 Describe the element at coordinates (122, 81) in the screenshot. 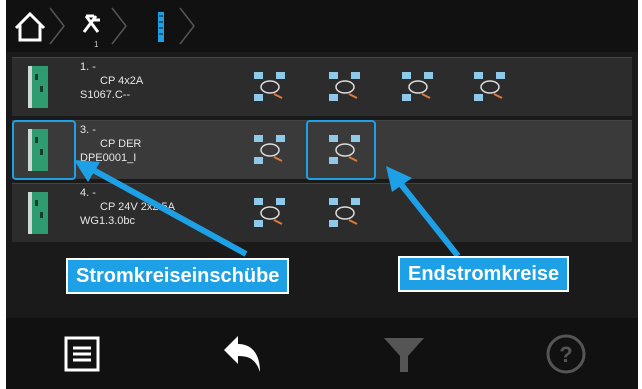

I see `row-name: CP 4x2A` at that location.